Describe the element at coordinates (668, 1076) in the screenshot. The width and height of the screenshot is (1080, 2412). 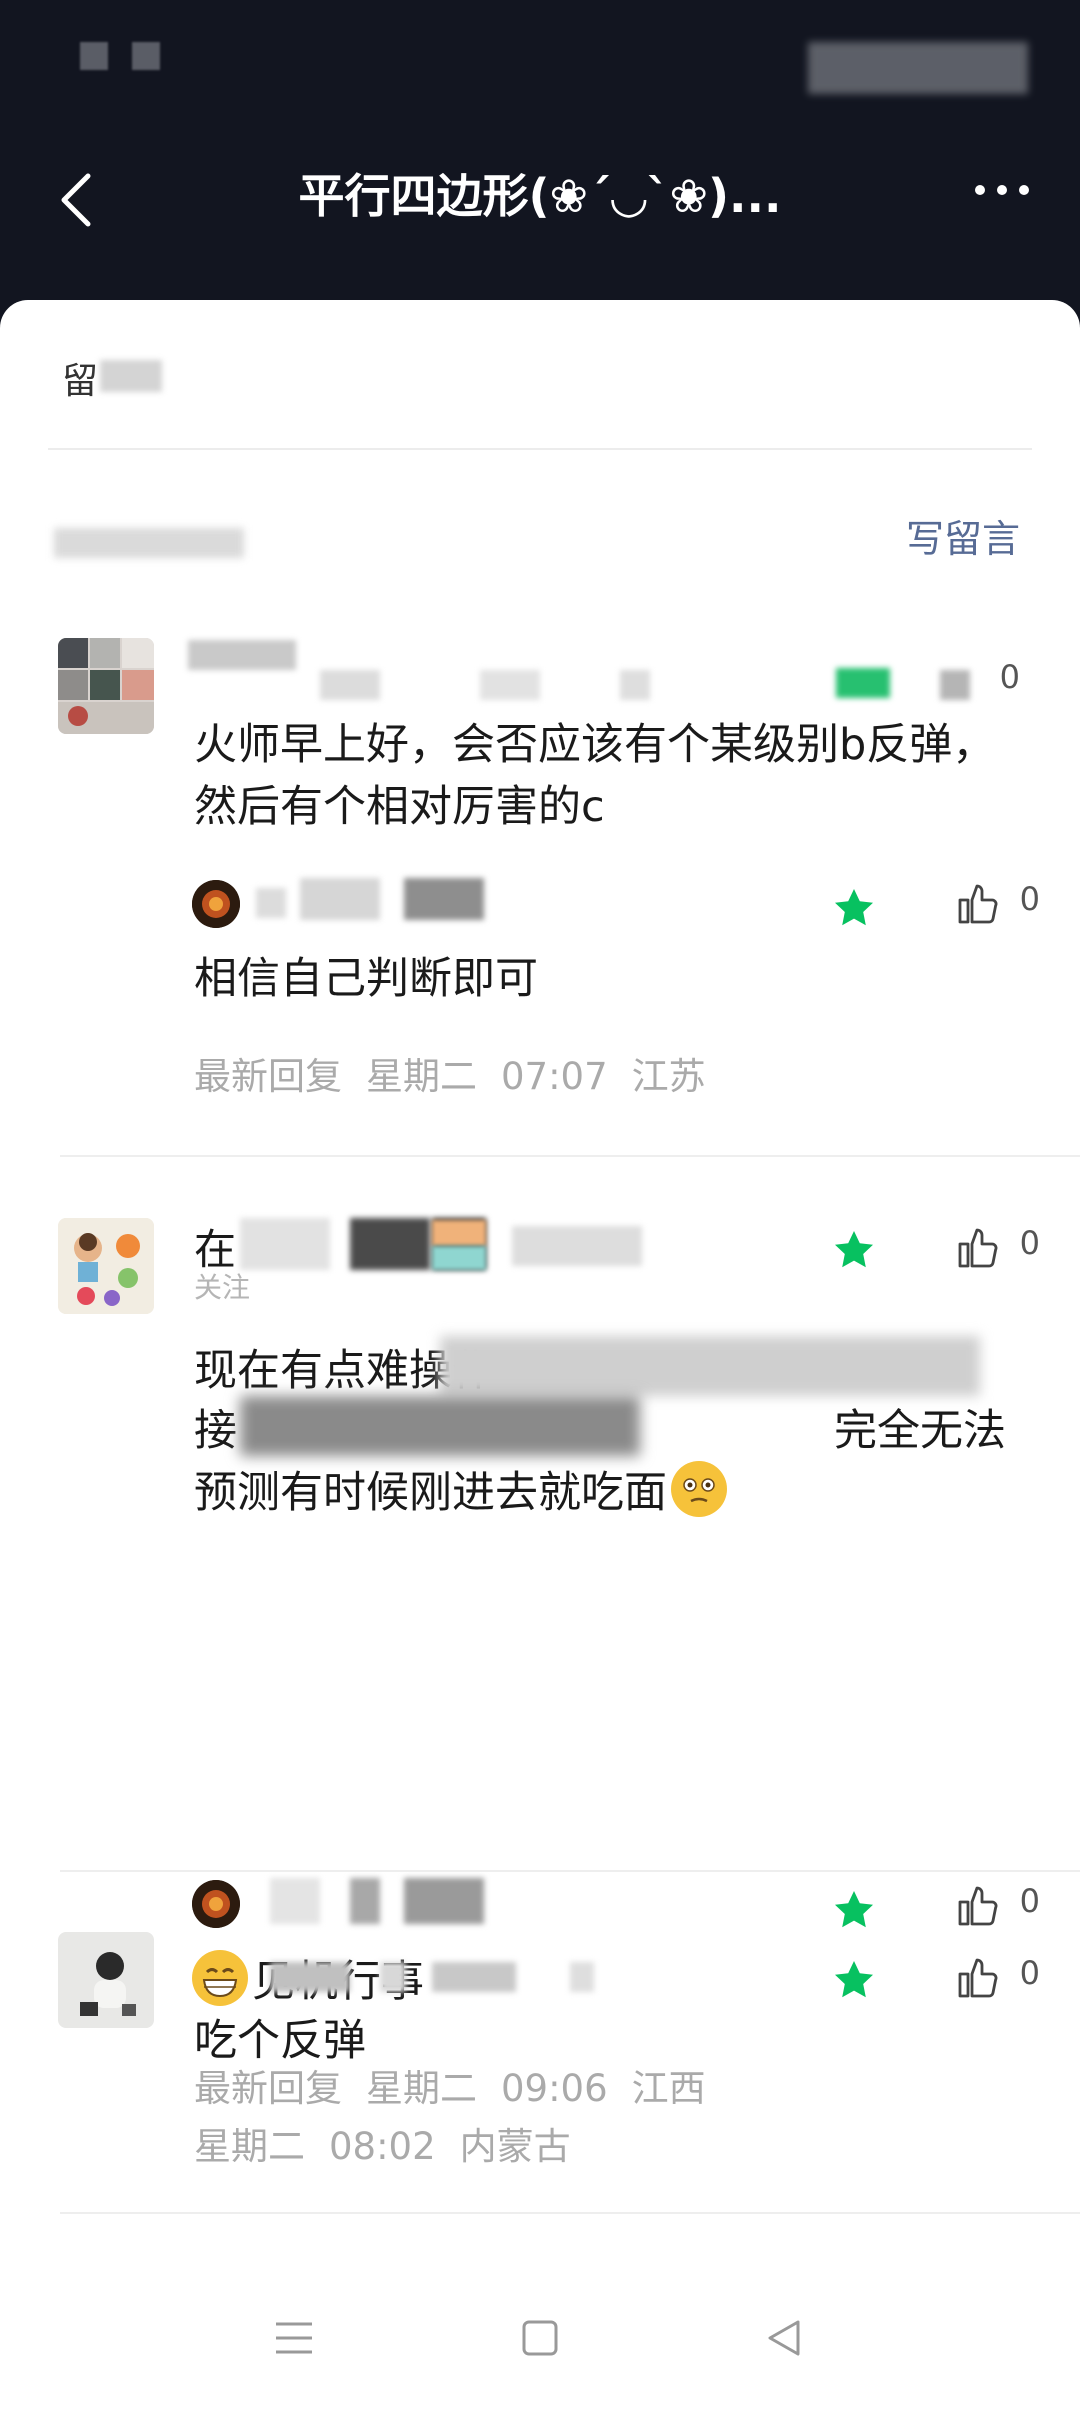
I see `meta-region: 江苏` at that location.